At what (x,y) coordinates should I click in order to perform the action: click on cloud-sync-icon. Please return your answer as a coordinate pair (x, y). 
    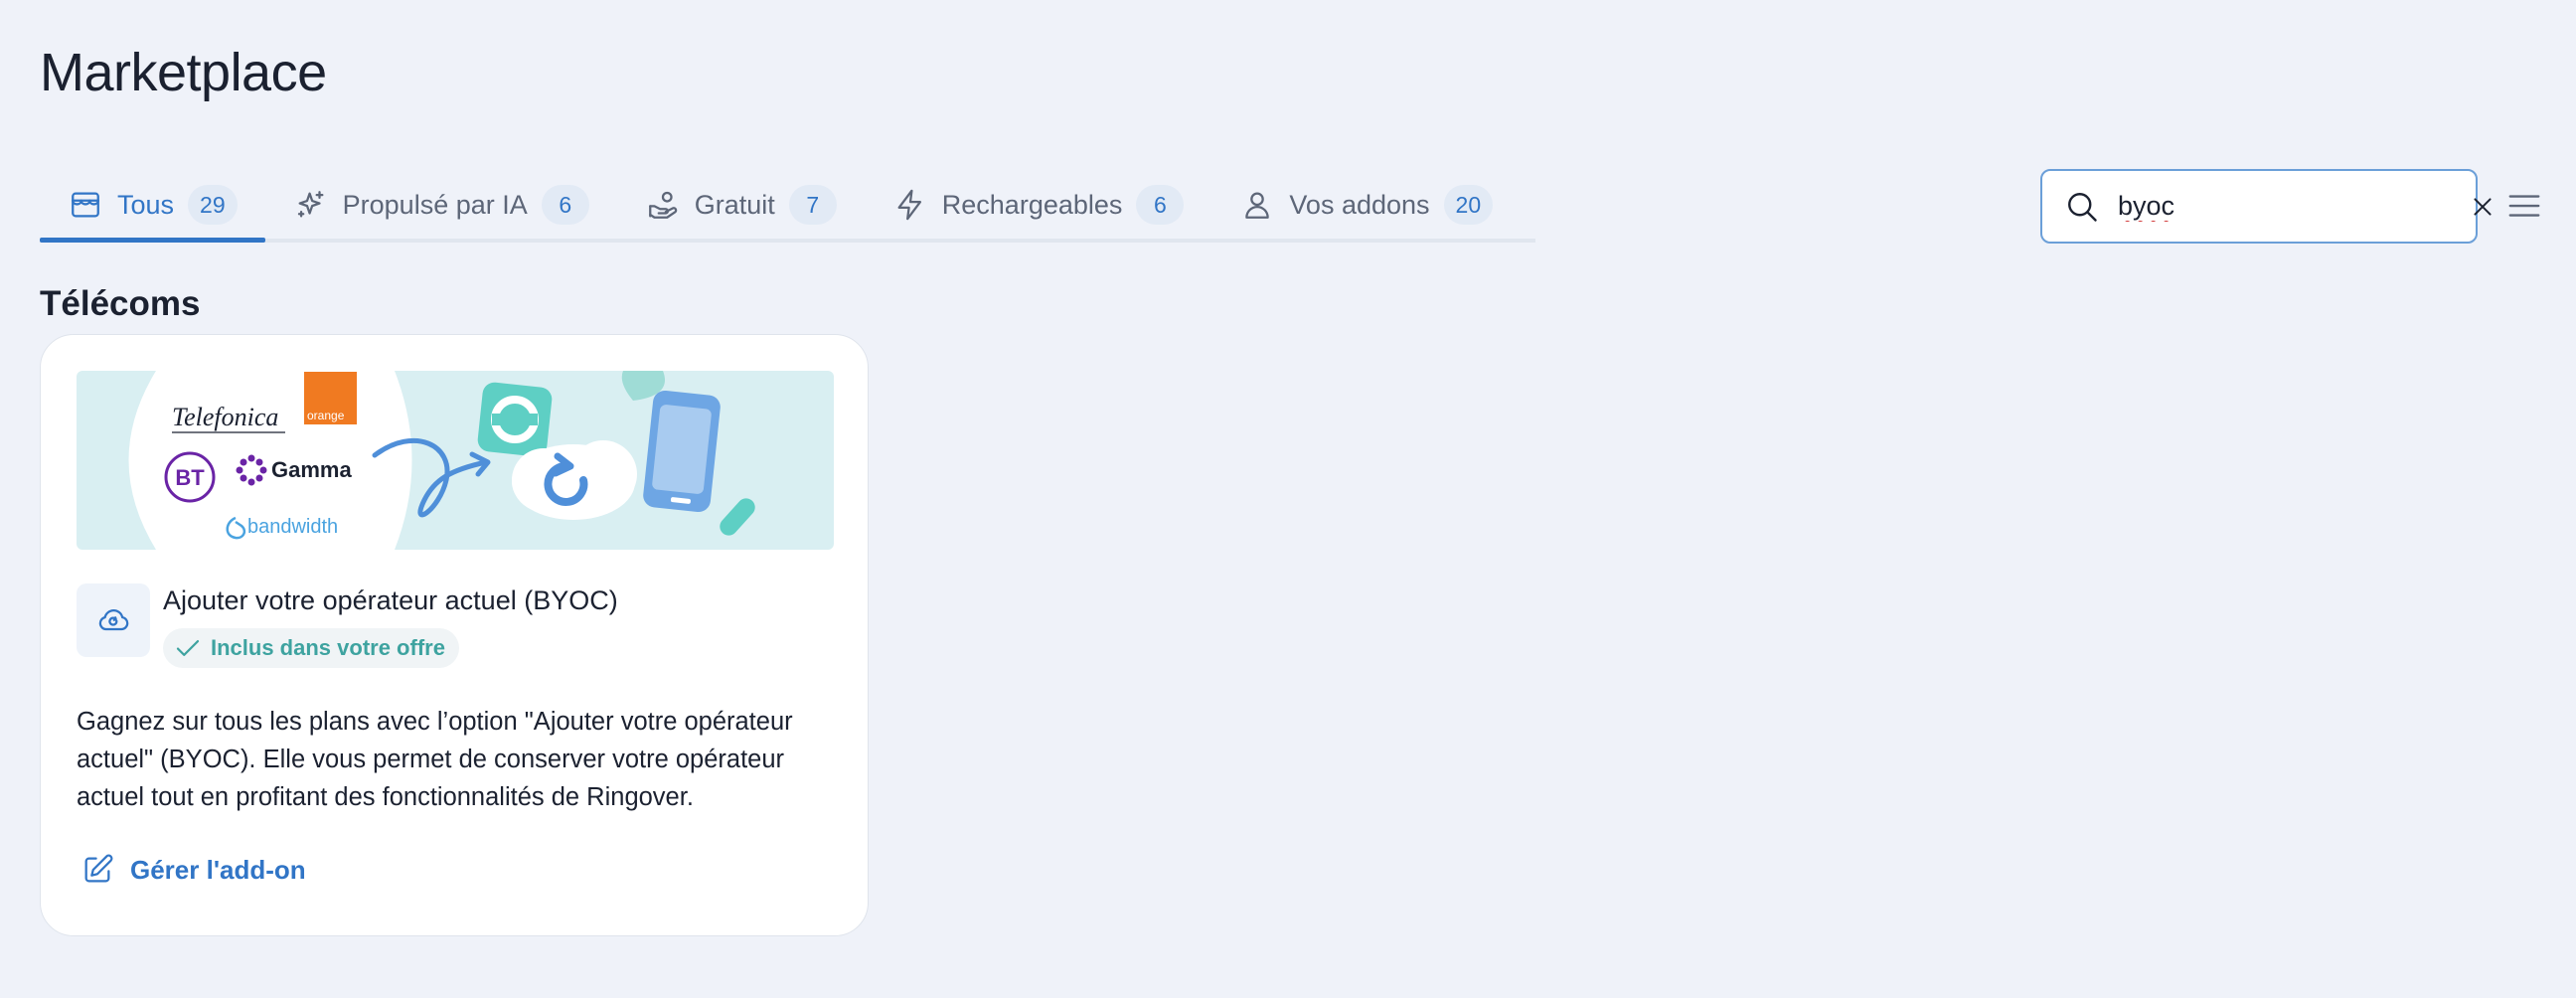
    Looking at the image, I should click on (113, 620).